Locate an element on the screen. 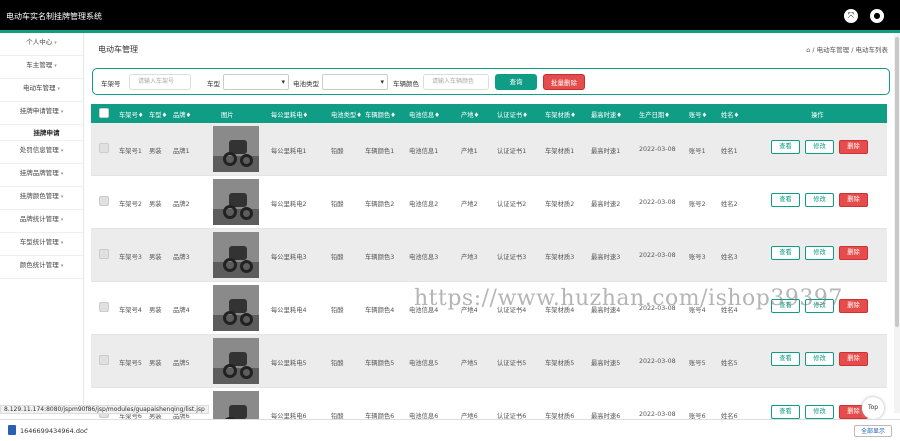 The image size is (900, 441). sidebar-subitem-plate-apply: 挂牌申请 is located at coordinates (41, 133).